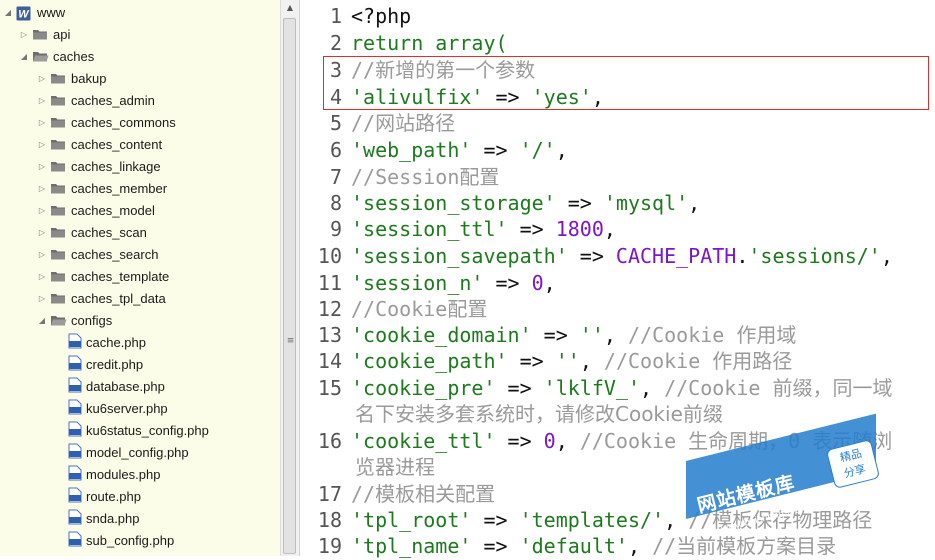  What do you see at coordinates (329, 361) in the screenshot?
I see `line-number: 14` at bounding box center [329, 361].